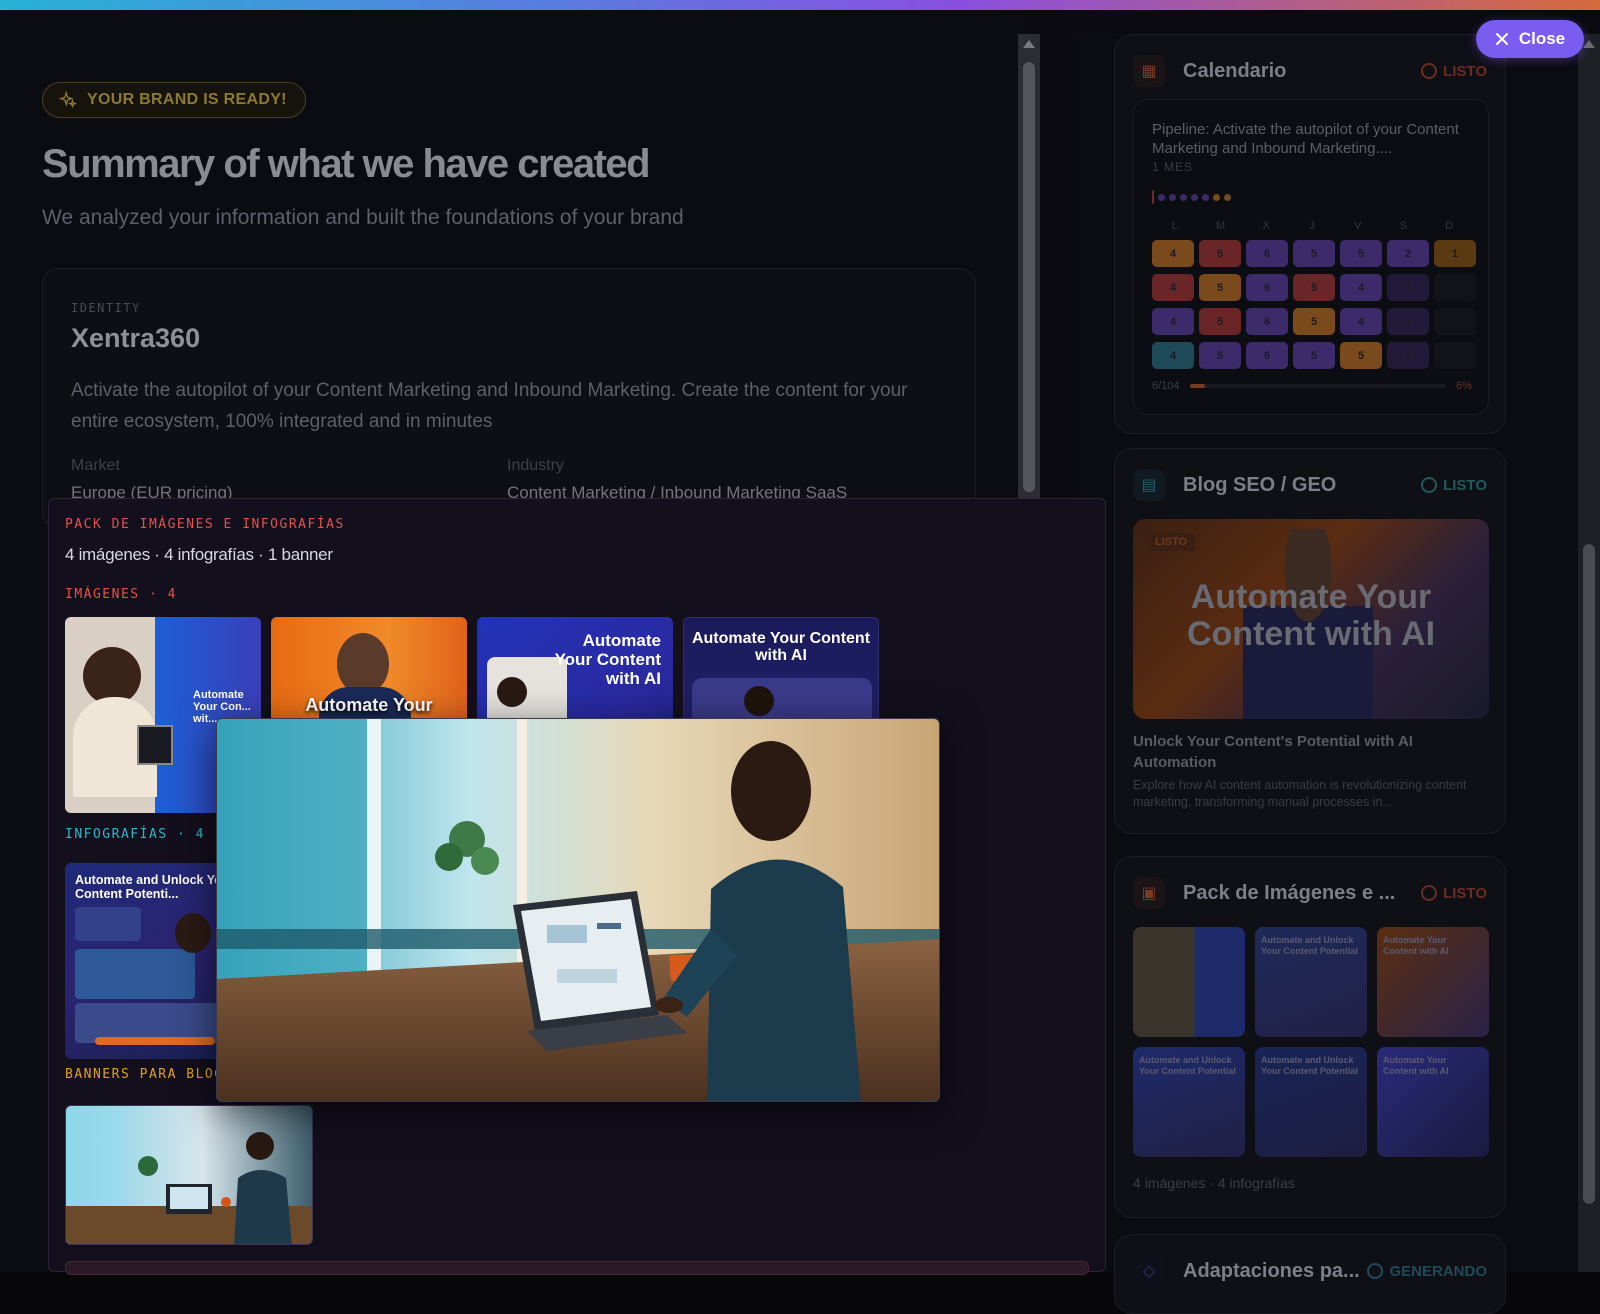 Image resolution: width=1600 pixels, height=1314 pixels. Describe the element at coordinates (95, 465) in the screenshot. I see `market-label: Market` at that location.